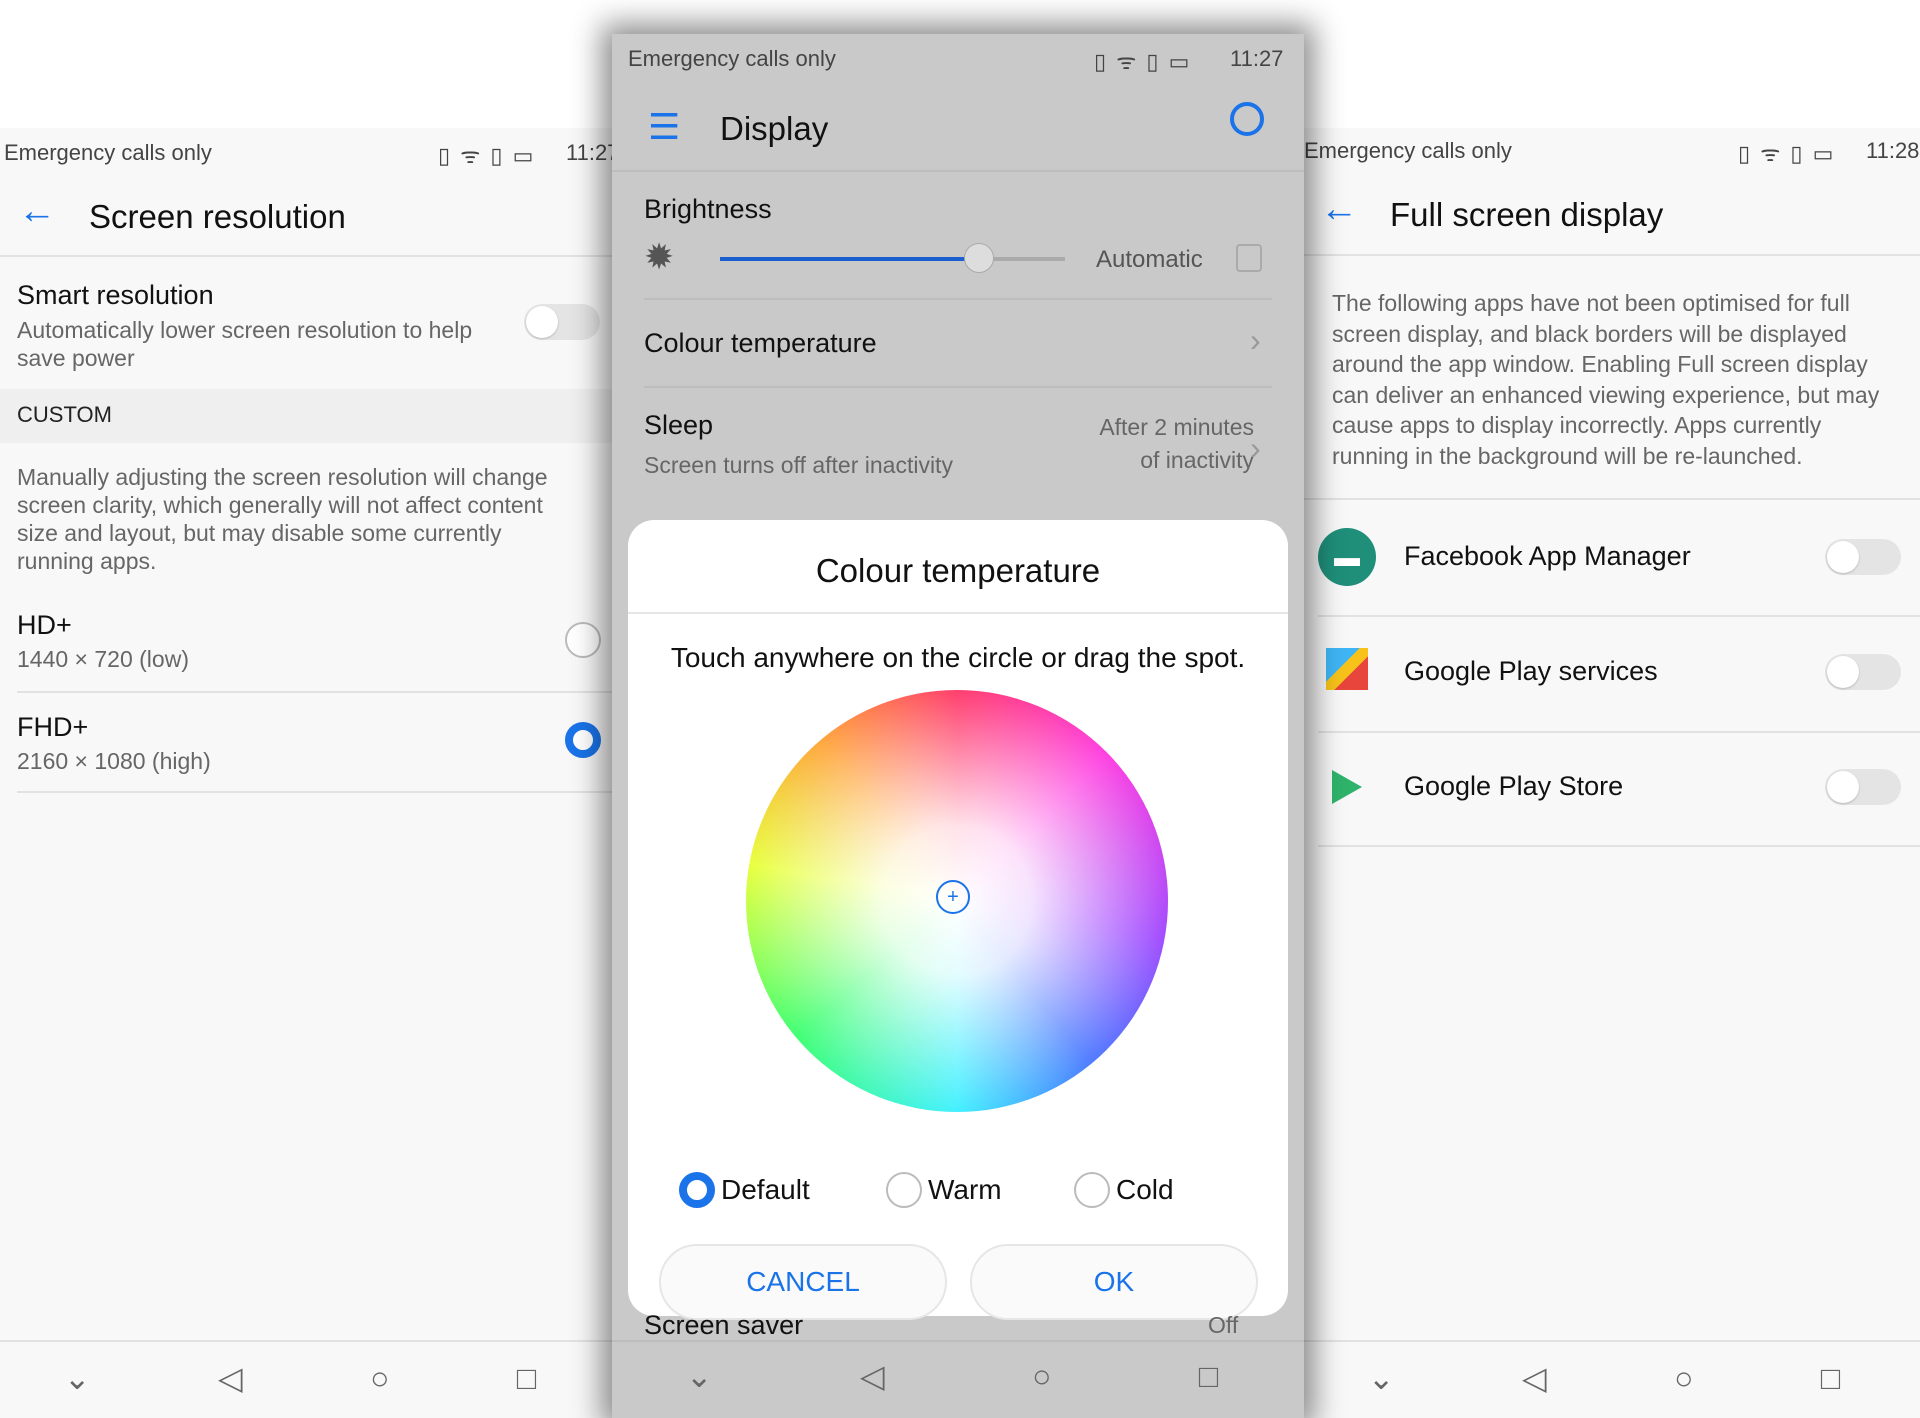  What do you see at coordinates (723, 1325) in the screenshot?
I see `screen-saver-item: Screen saver` at bounding box center [723, 1325].